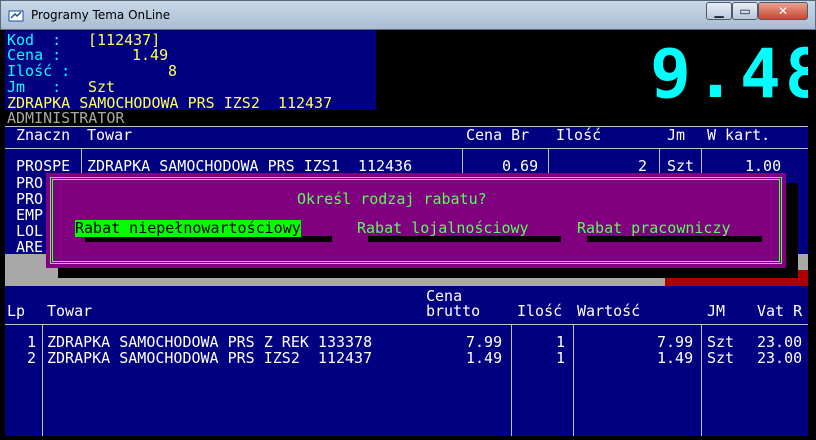 This screenshot has width=816, height=440. I want to click on window-title: Programy Tema OnLine, so click(101, 15).